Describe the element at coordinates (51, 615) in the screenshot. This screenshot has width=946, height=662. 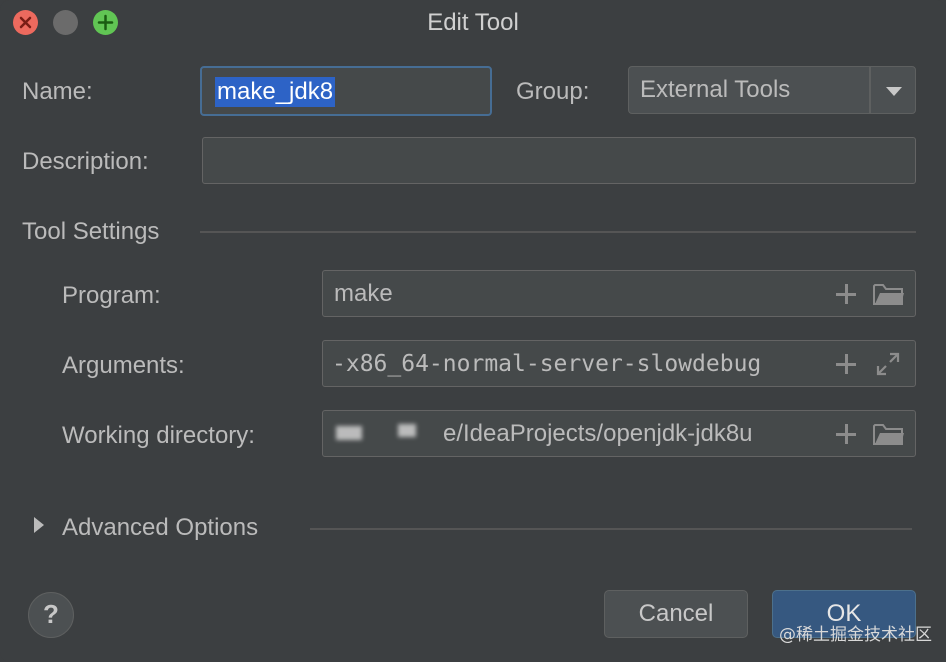
I see `help-button: ?` at that location.